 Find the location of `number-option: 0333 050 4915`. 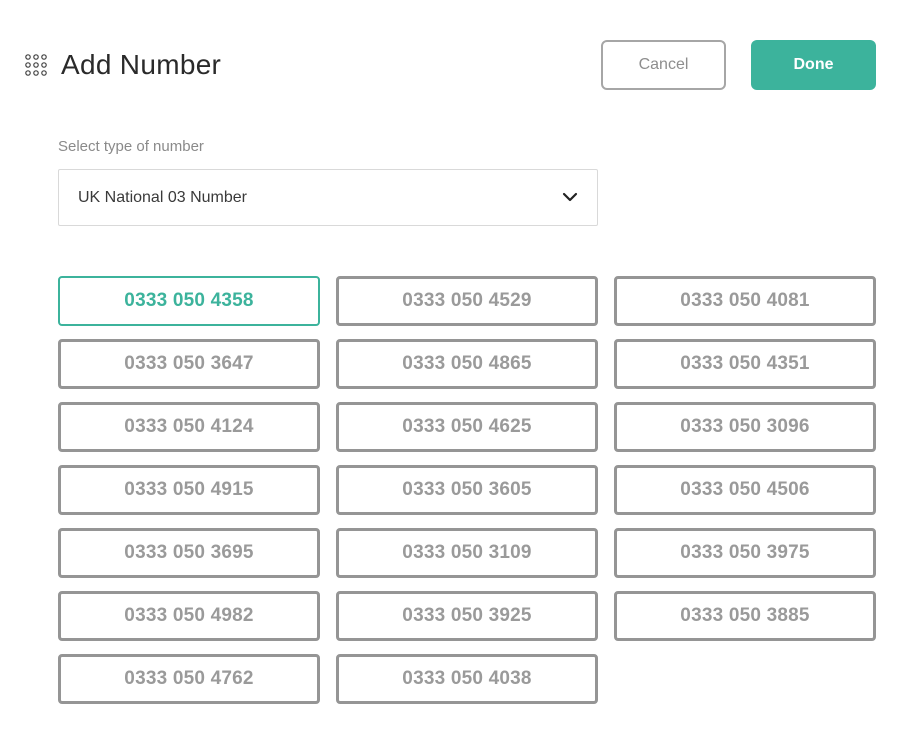

number-option: 0333 050 4915 is located at coordinates (189, 490).